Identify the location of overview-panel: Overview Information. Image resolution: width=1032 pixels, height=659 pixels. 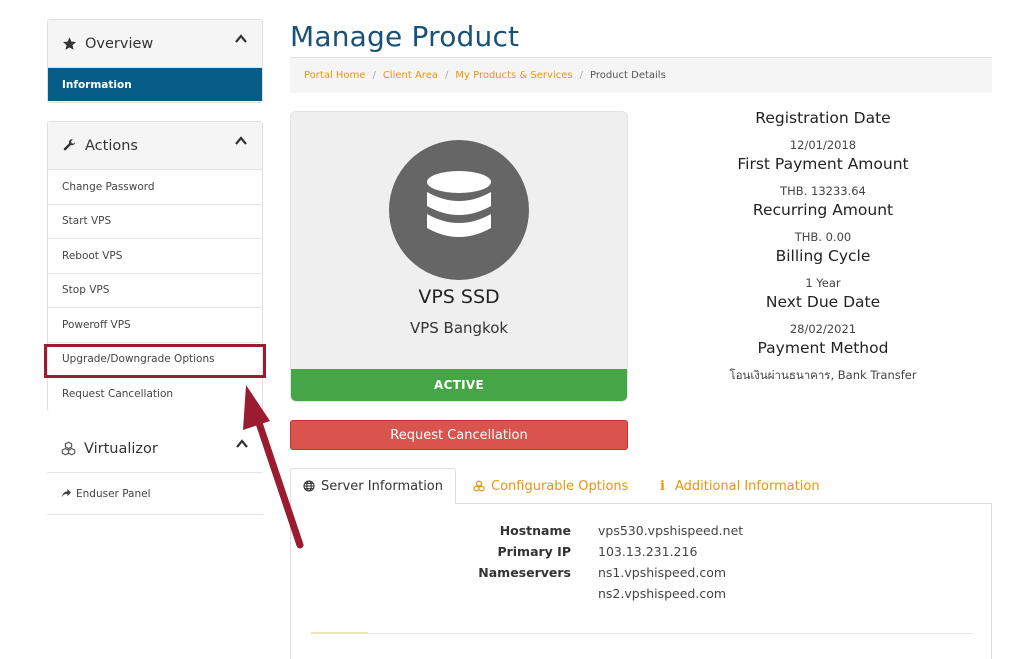
(155, 61).